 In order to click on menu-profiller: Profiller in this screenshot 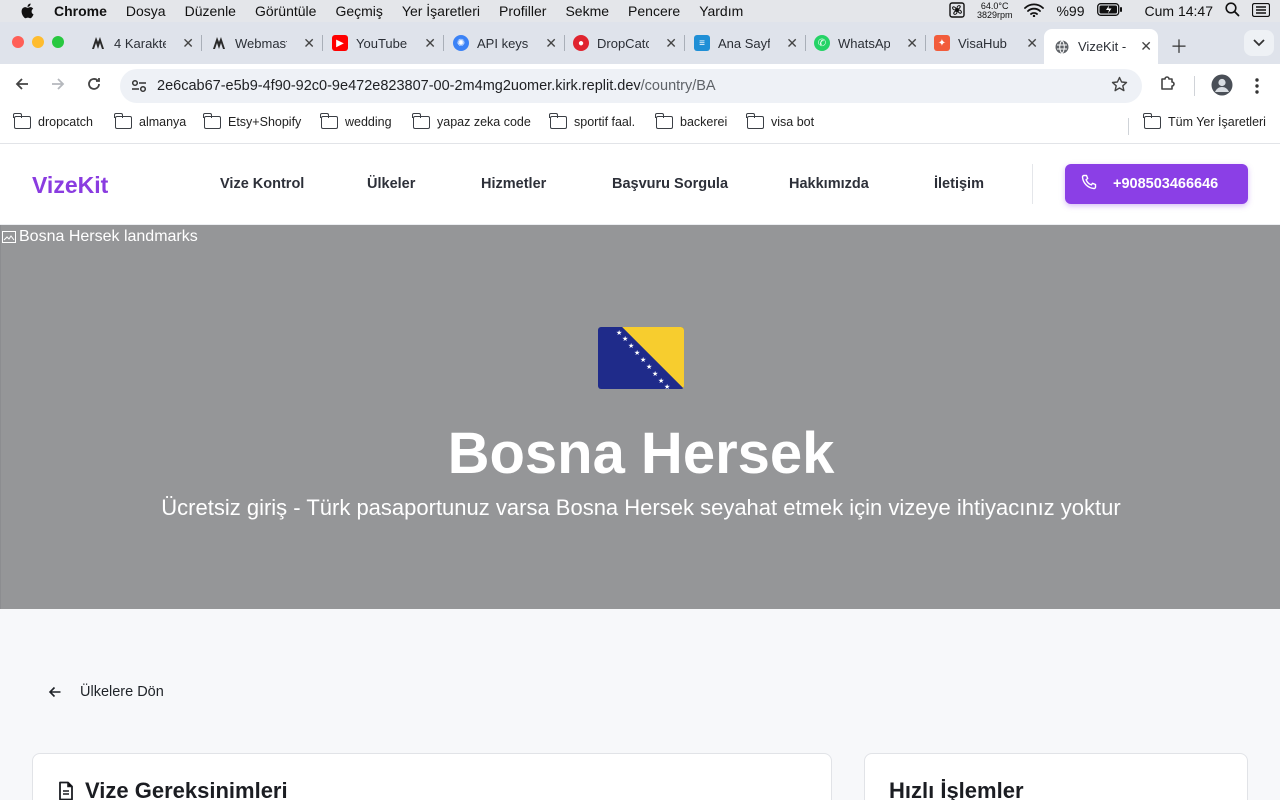, I will do `click(522, 11)`.